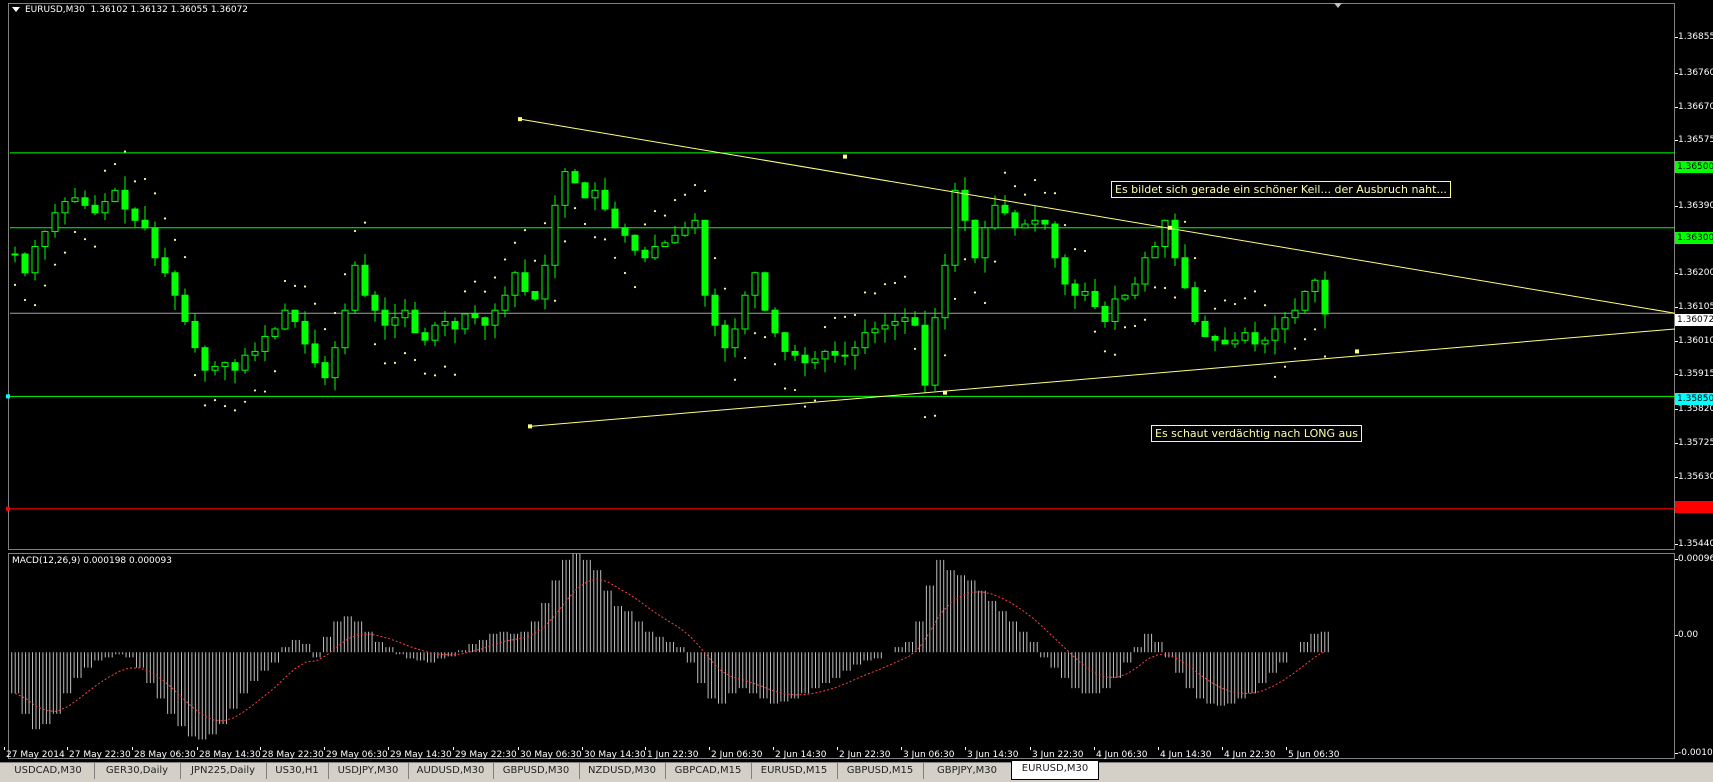  I want to click on annotation-long: Es schaut verdächtig nach LONG aus, so click(1256, 433).